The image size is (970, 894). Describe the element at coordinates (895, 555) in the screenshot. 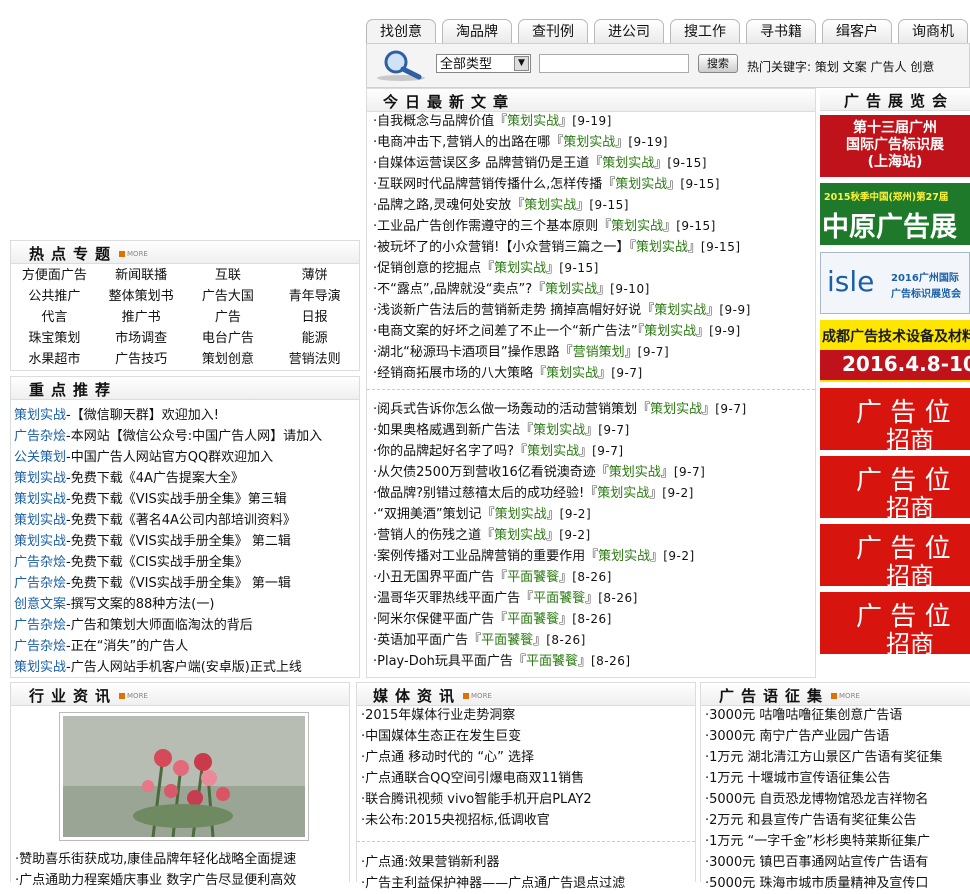

I see `ad-slot-3: 广 告 位 招商` at that location.